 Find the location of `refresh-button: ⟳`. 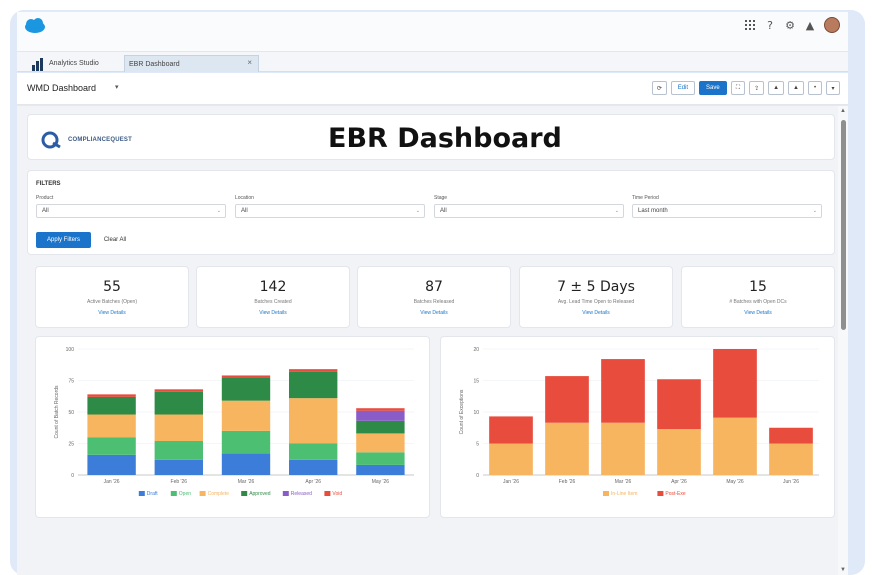

refresh-button: ⟳ is located at coordinates (659, 88).